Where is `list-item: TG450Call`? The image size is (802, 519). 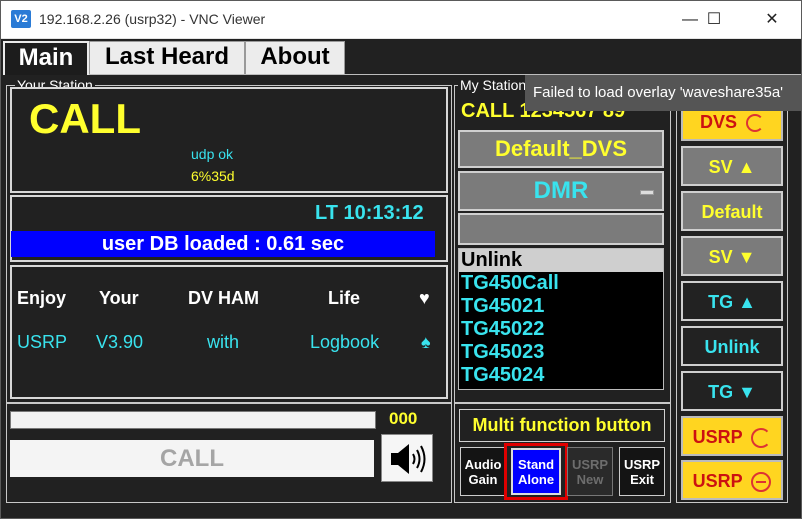
list-item: TG450Call is located at coordinates (561, 283).